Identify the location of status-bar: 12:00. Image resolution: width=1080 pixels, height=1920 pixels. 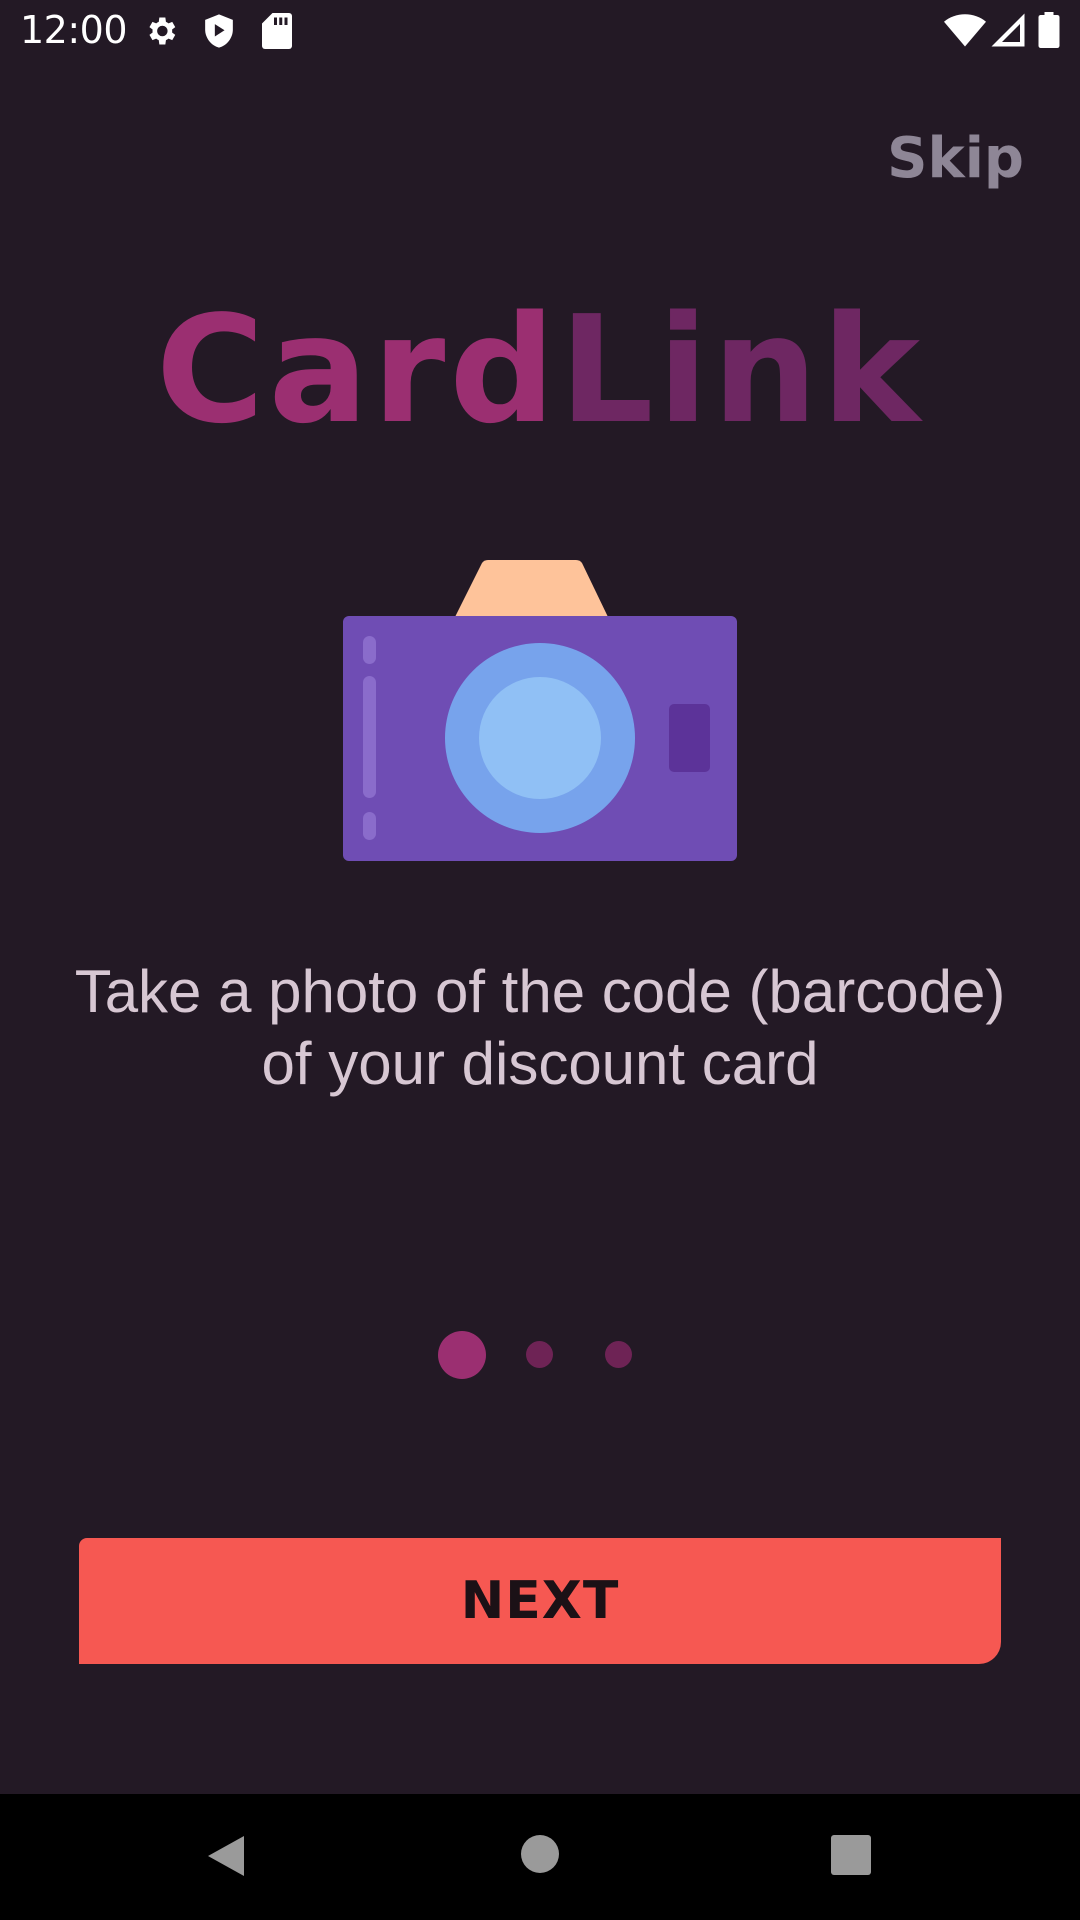
(540, 31).